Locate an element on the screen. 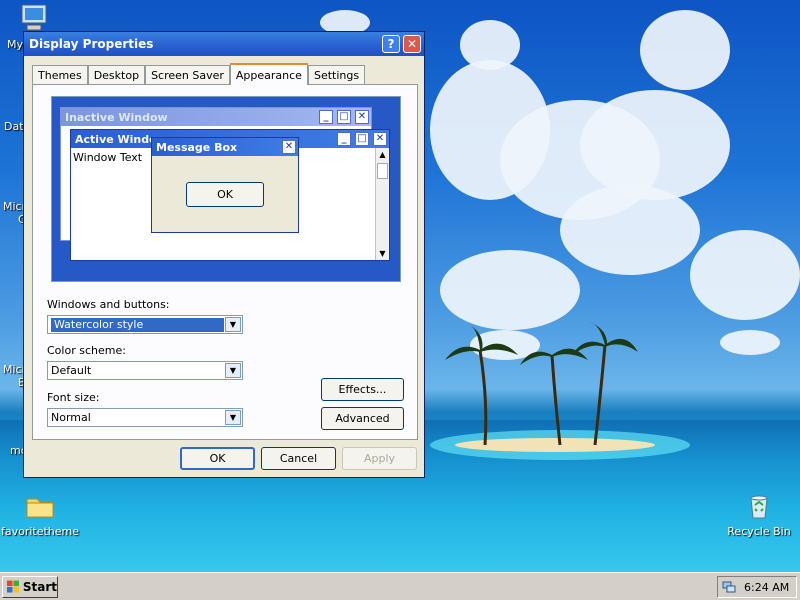  help-icon: ? is located at coordinates (391, 44).